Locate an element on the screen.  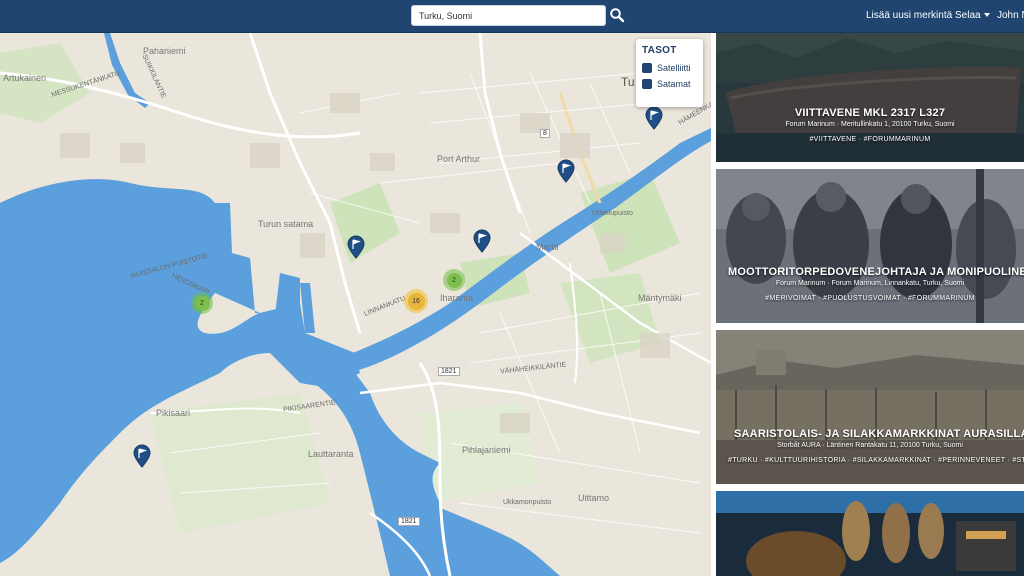
layer-toggle-satellite: Satelliitti is located at coordinates (669, 68).